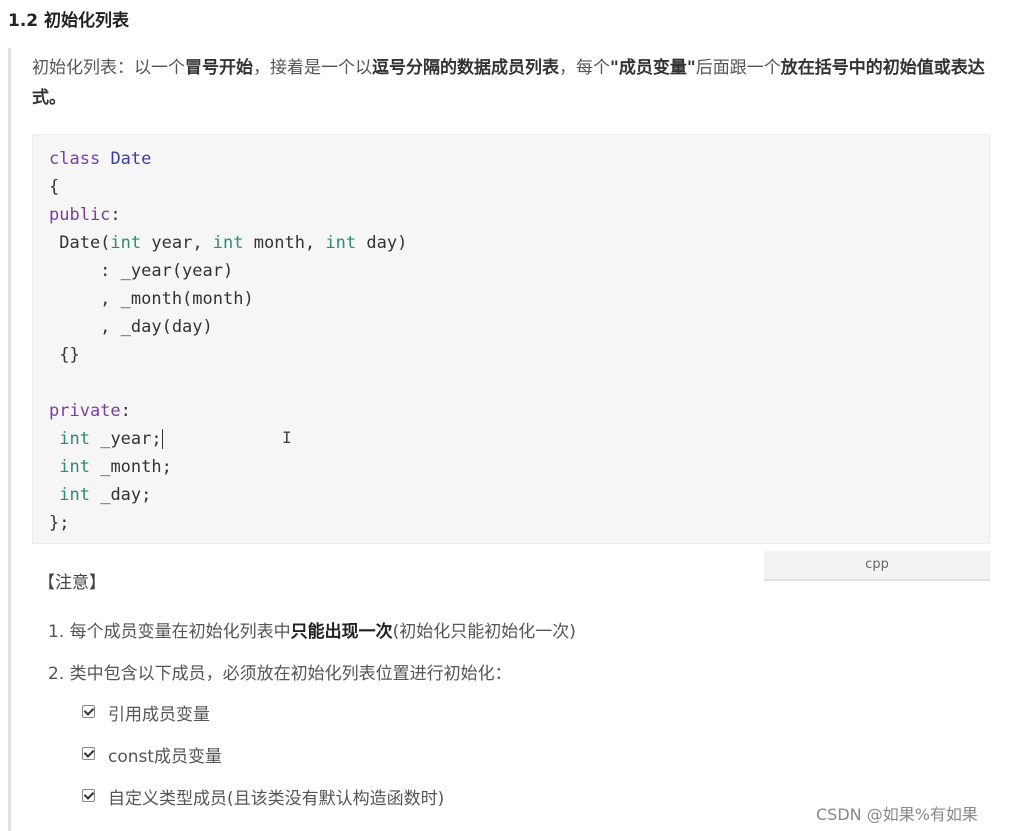  I want to click on keyword-public: public, so click(80, 215).